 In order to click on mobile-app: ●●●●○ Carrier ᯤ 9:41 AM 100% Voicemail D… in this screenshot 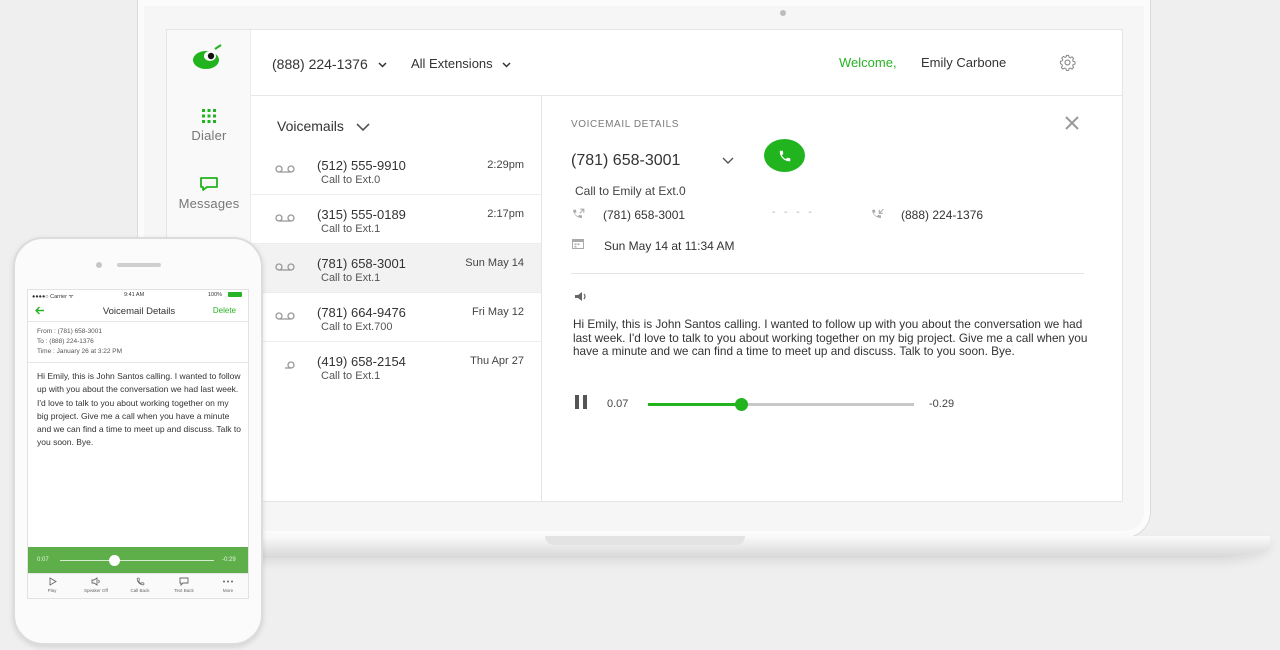, I will do `click(138, 444)`.